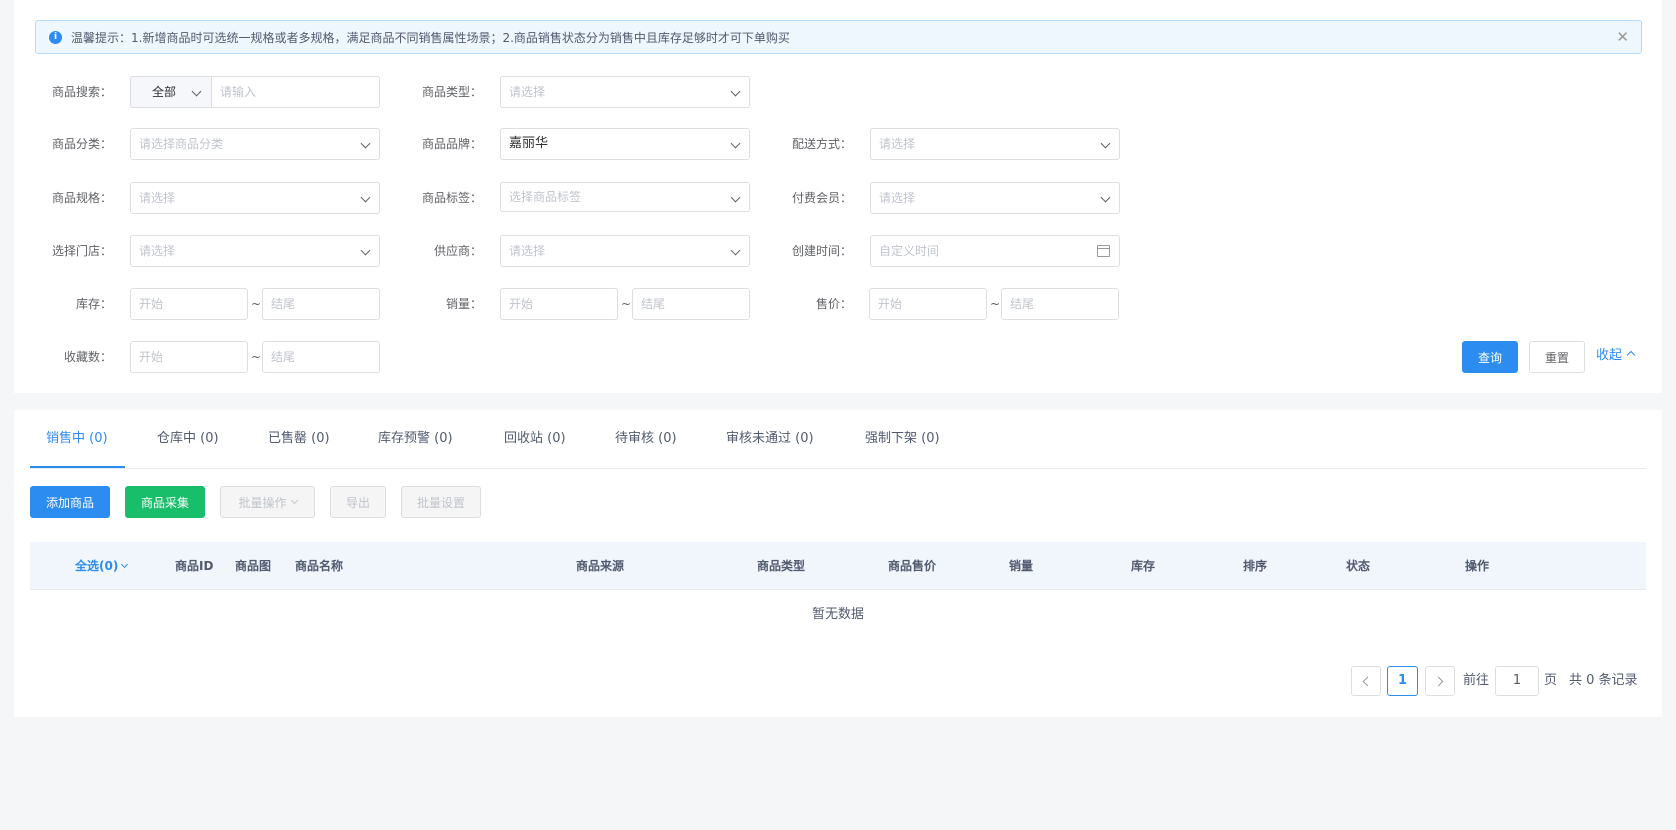  I want to click on collapse-label: 收起, so click(1609, 355).